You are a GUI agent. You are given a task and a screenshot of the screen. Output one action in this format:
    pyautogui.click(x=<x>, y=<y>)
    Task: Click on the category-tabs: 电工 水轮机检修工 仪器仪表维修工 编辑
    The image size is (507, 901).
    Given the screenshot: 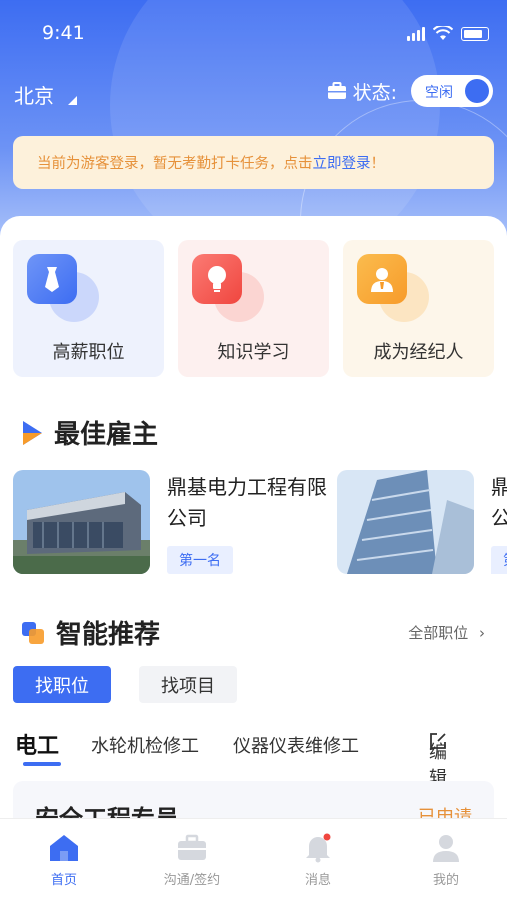 What is the action you would take?
    pyautogui.click(x=253, y=757)
    